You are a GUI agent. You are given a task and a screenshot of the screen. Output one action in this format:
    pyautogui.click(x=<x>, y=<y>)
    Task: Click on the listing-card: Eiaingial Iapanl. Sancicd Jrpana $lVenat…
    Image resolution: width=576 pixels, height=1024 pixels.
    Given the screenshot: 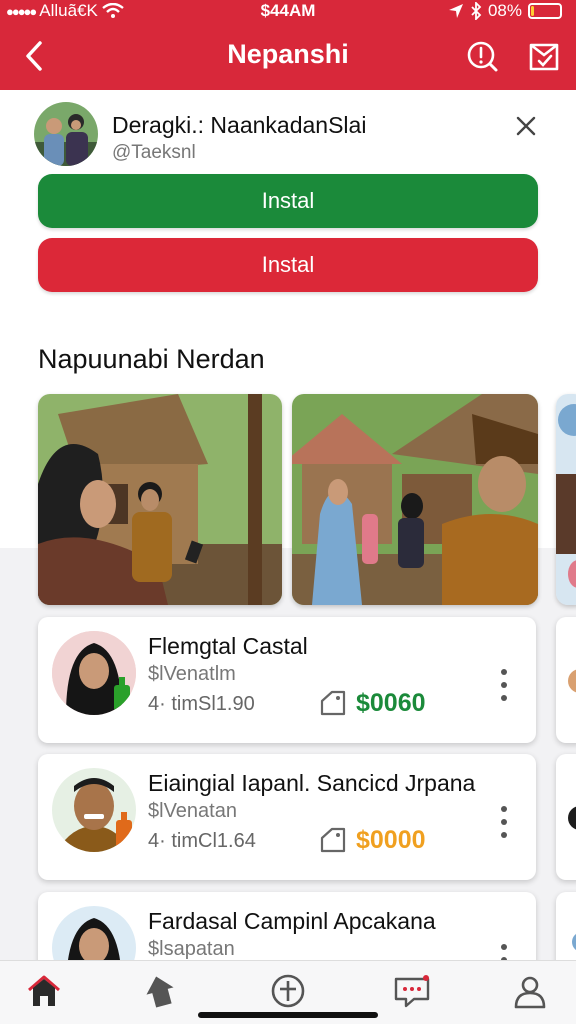 What is the action you would take?
    pyautogui.click(x=287, y=817)
    